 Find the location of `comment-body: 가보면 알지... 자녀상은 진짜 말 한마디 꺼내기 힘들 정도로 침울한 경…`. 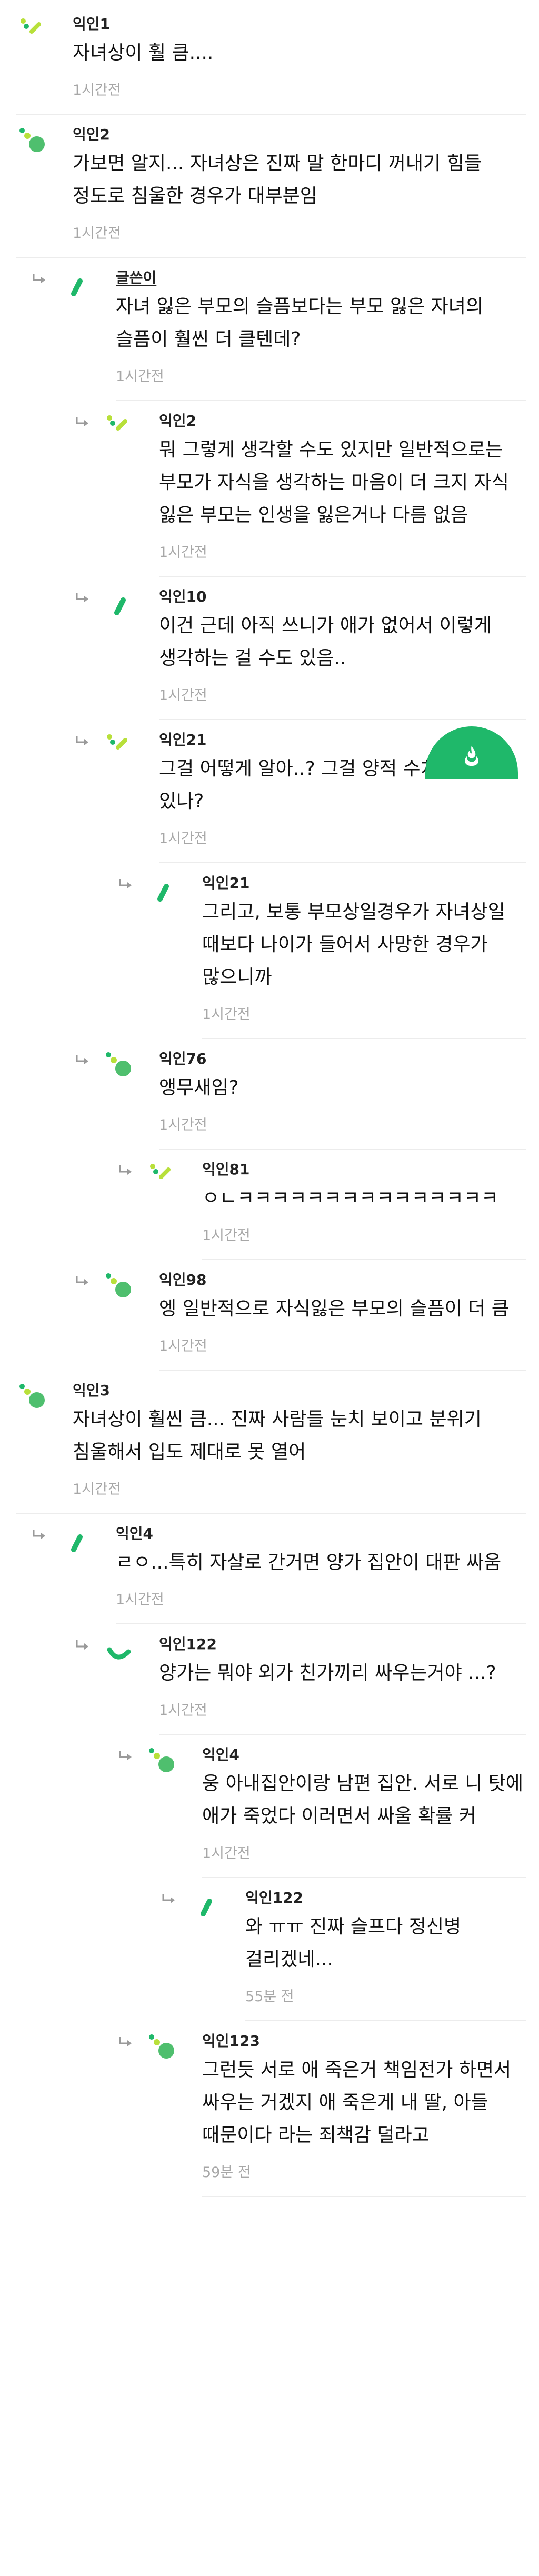

comment-body: 가보면 알지... 자녀상은 진짜 말 한마디 꺼내기 힘들 정도로 침울한 경… is located at coordinates (277, 180).